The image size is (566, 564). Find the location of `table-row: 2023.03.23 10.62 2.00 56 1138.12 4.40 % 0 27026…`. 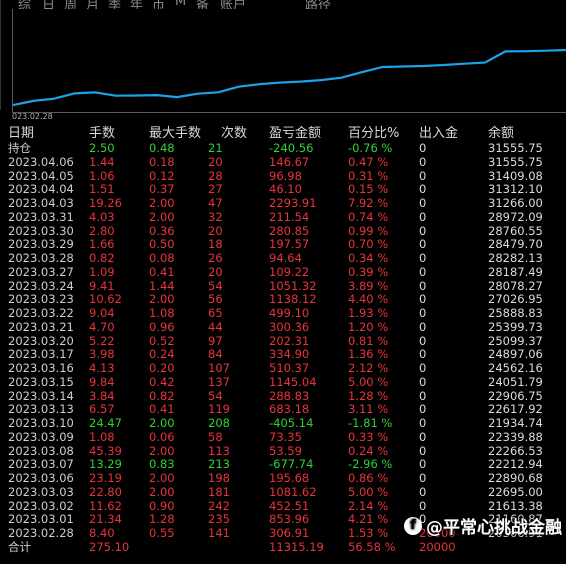

table-row: 2023.03.23 10.62 2.00 56 1138.12 4.40 % 0 27026… is located at coordinates (287, 299).